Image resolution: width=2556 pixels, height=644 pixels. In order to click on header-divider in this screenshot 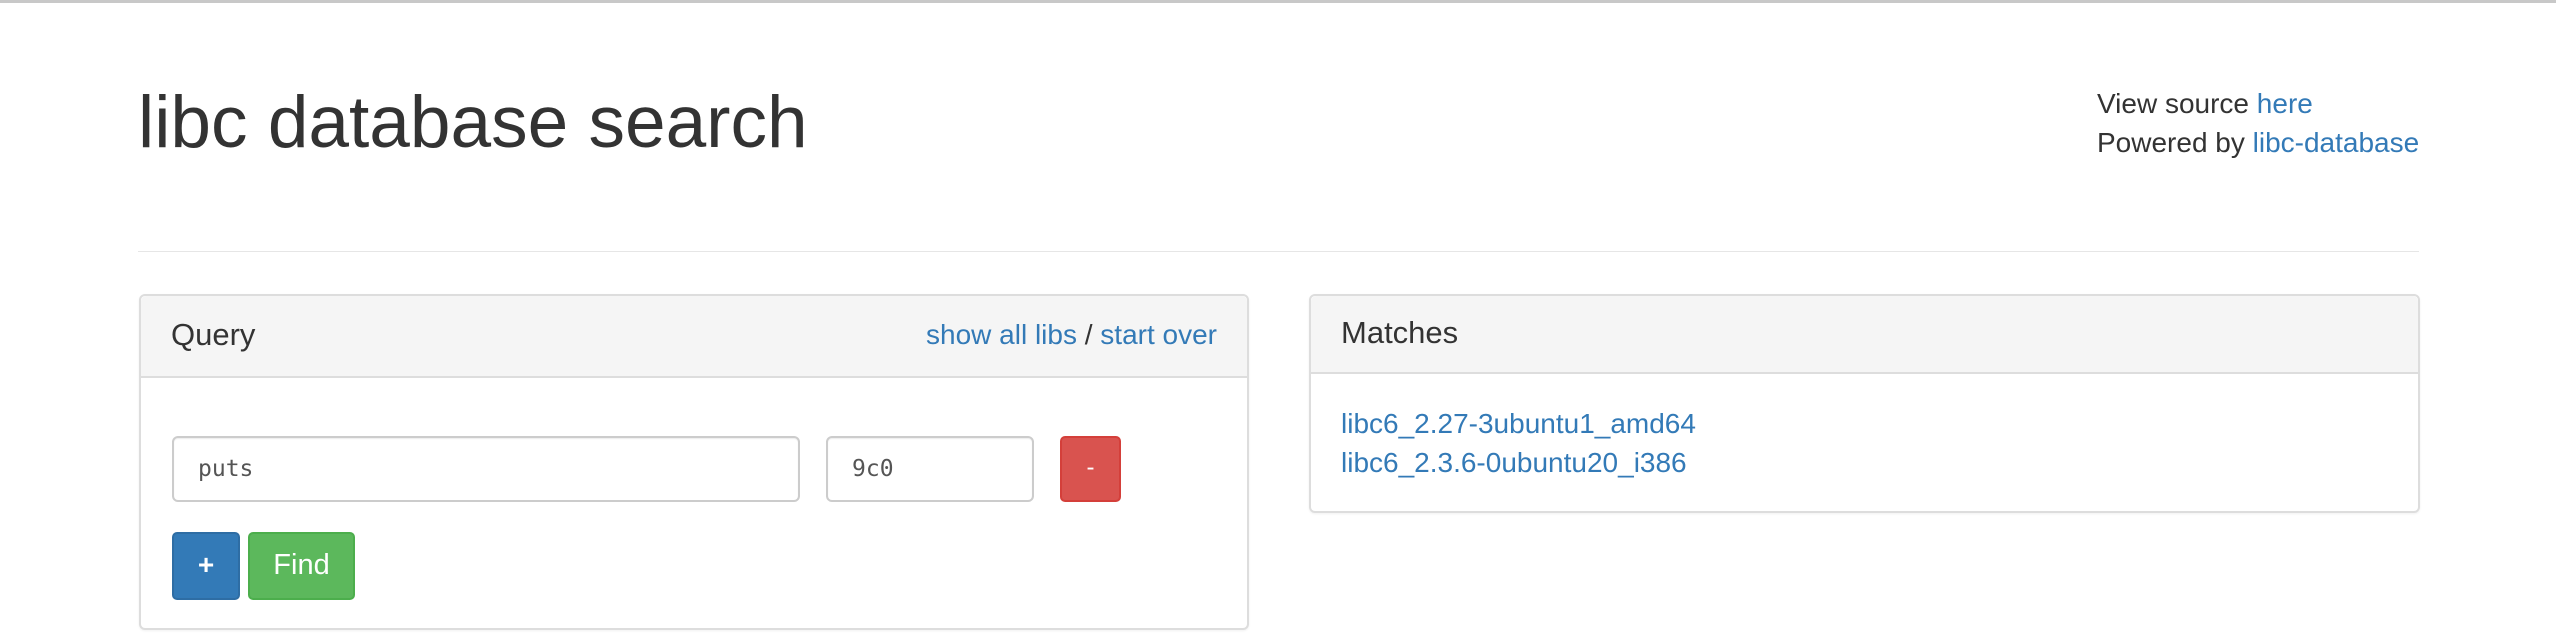, I will do `click(1278, 251)`.